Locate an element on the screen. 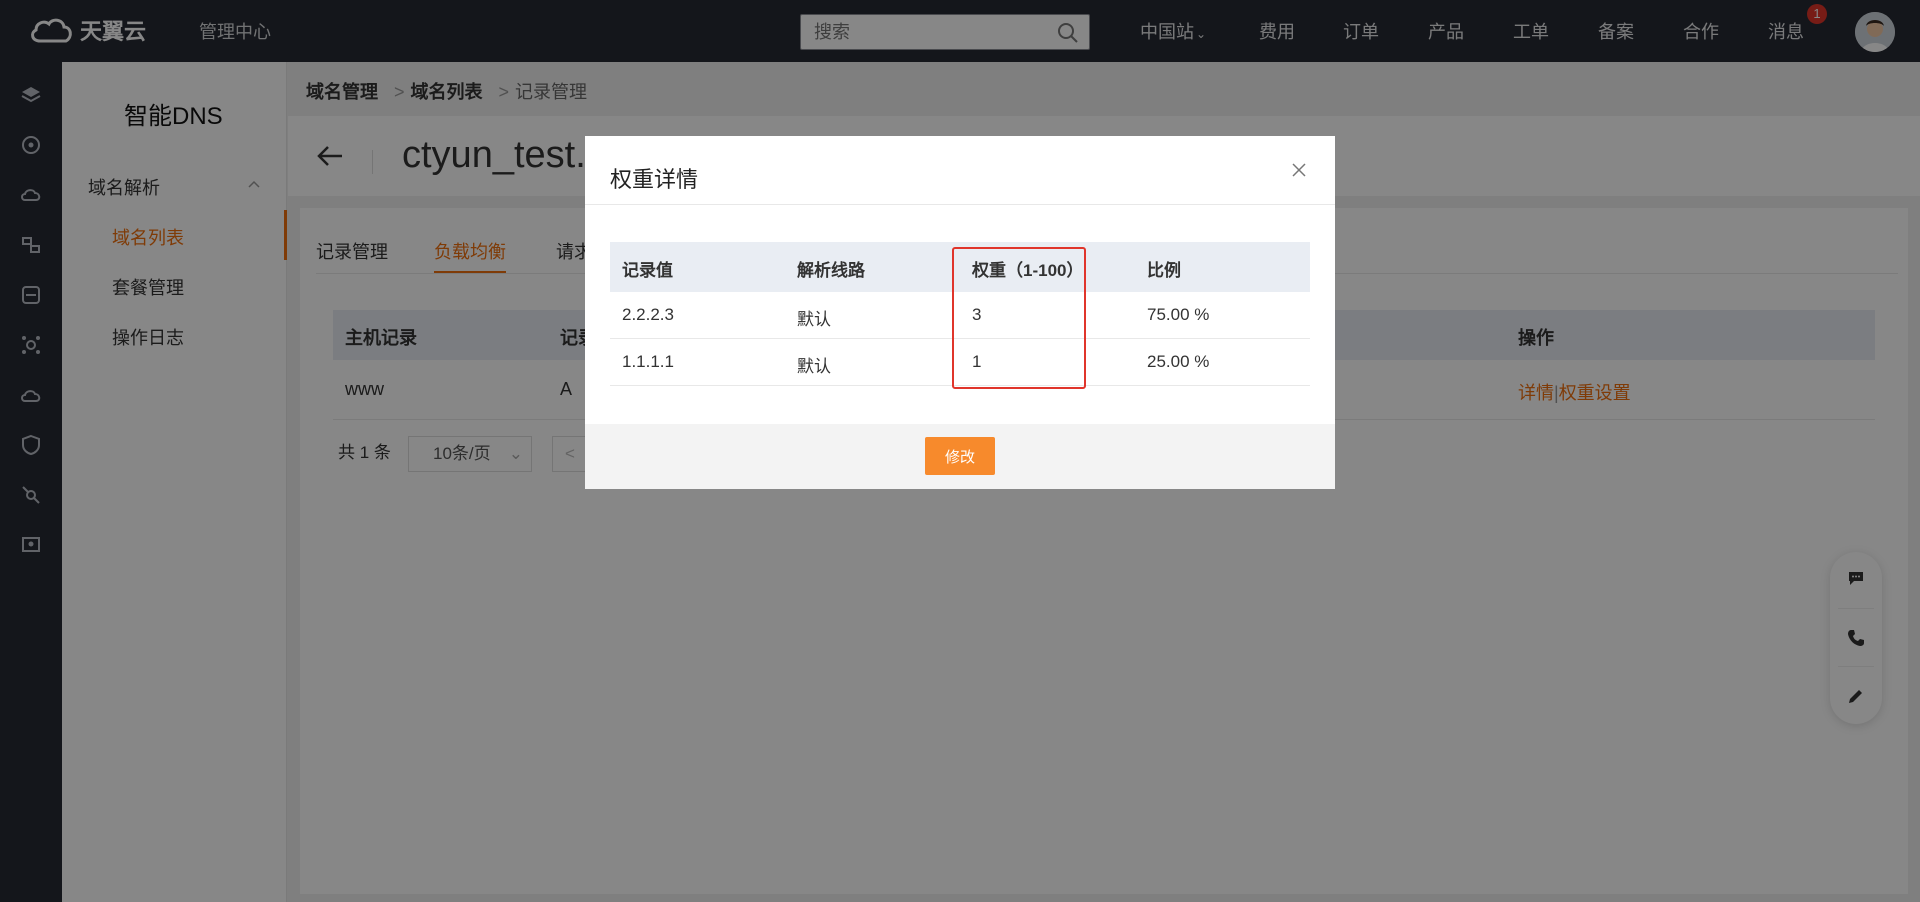 Image resolution: width=1920 pixels, height=902 pixels. close-icon is located at coordinates (1299, 170).